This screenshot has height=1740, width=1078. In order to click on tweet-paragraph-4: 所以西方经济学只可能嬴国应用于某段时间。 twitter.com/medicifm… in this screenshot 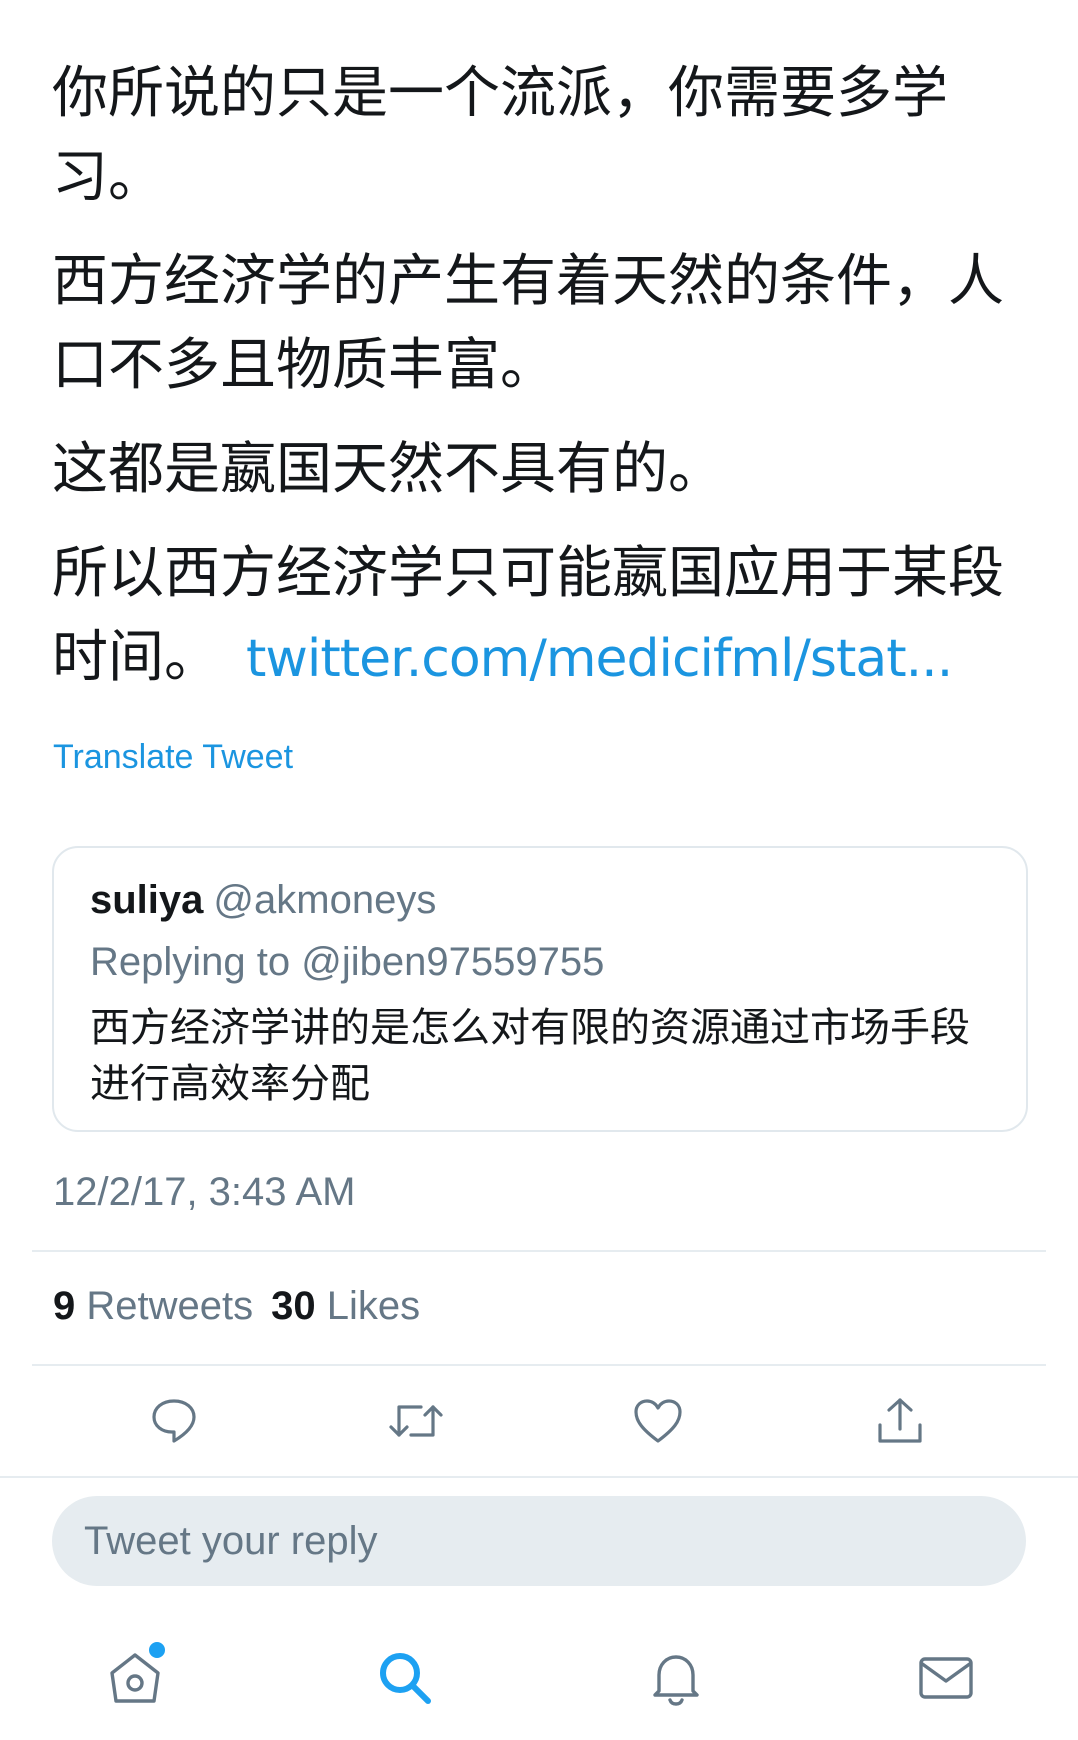, I will do `click(547, 616)`.